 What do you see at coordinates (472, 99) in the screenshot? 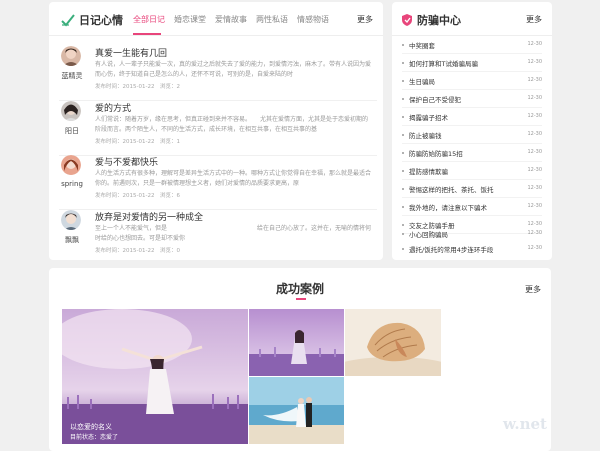
I see `fraud-item: 保护自己不受侵犯 12-30` at bounding box center [472, 99].